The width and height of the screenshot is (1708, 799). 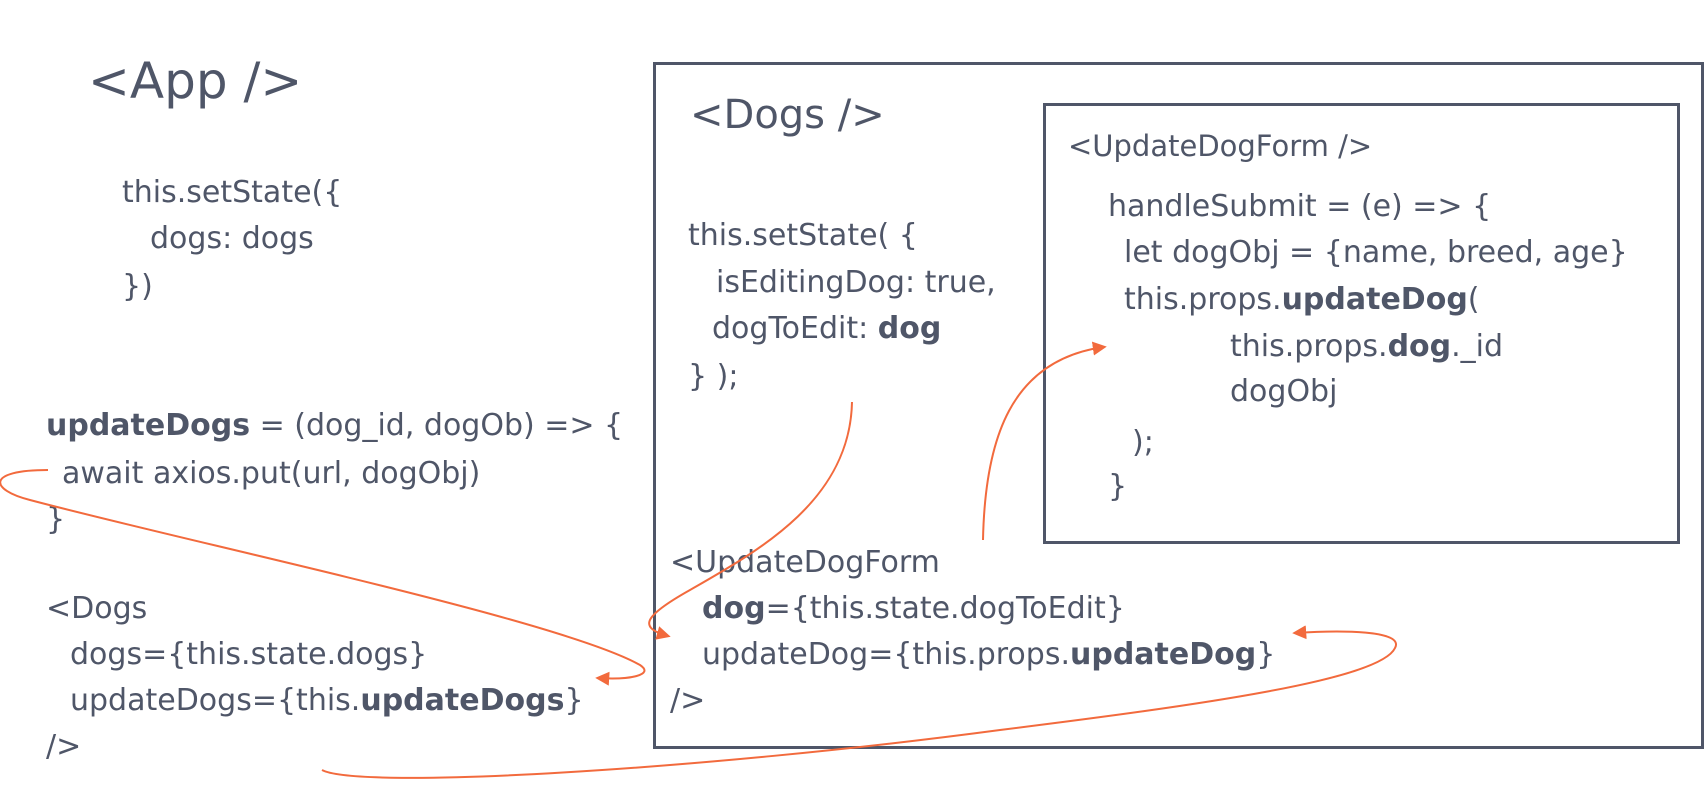 What do you see at coordinates (323, 577) in the screenshot?
I see `arrow-await-to-updatedogs-prop` at bounding box center [323, 577].